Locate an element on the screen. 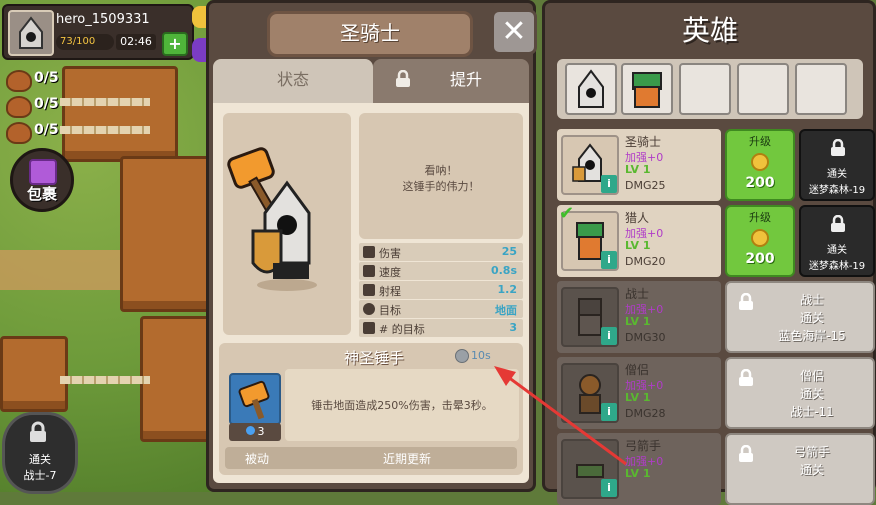  bag-icon is located at coordinates (43, 172).